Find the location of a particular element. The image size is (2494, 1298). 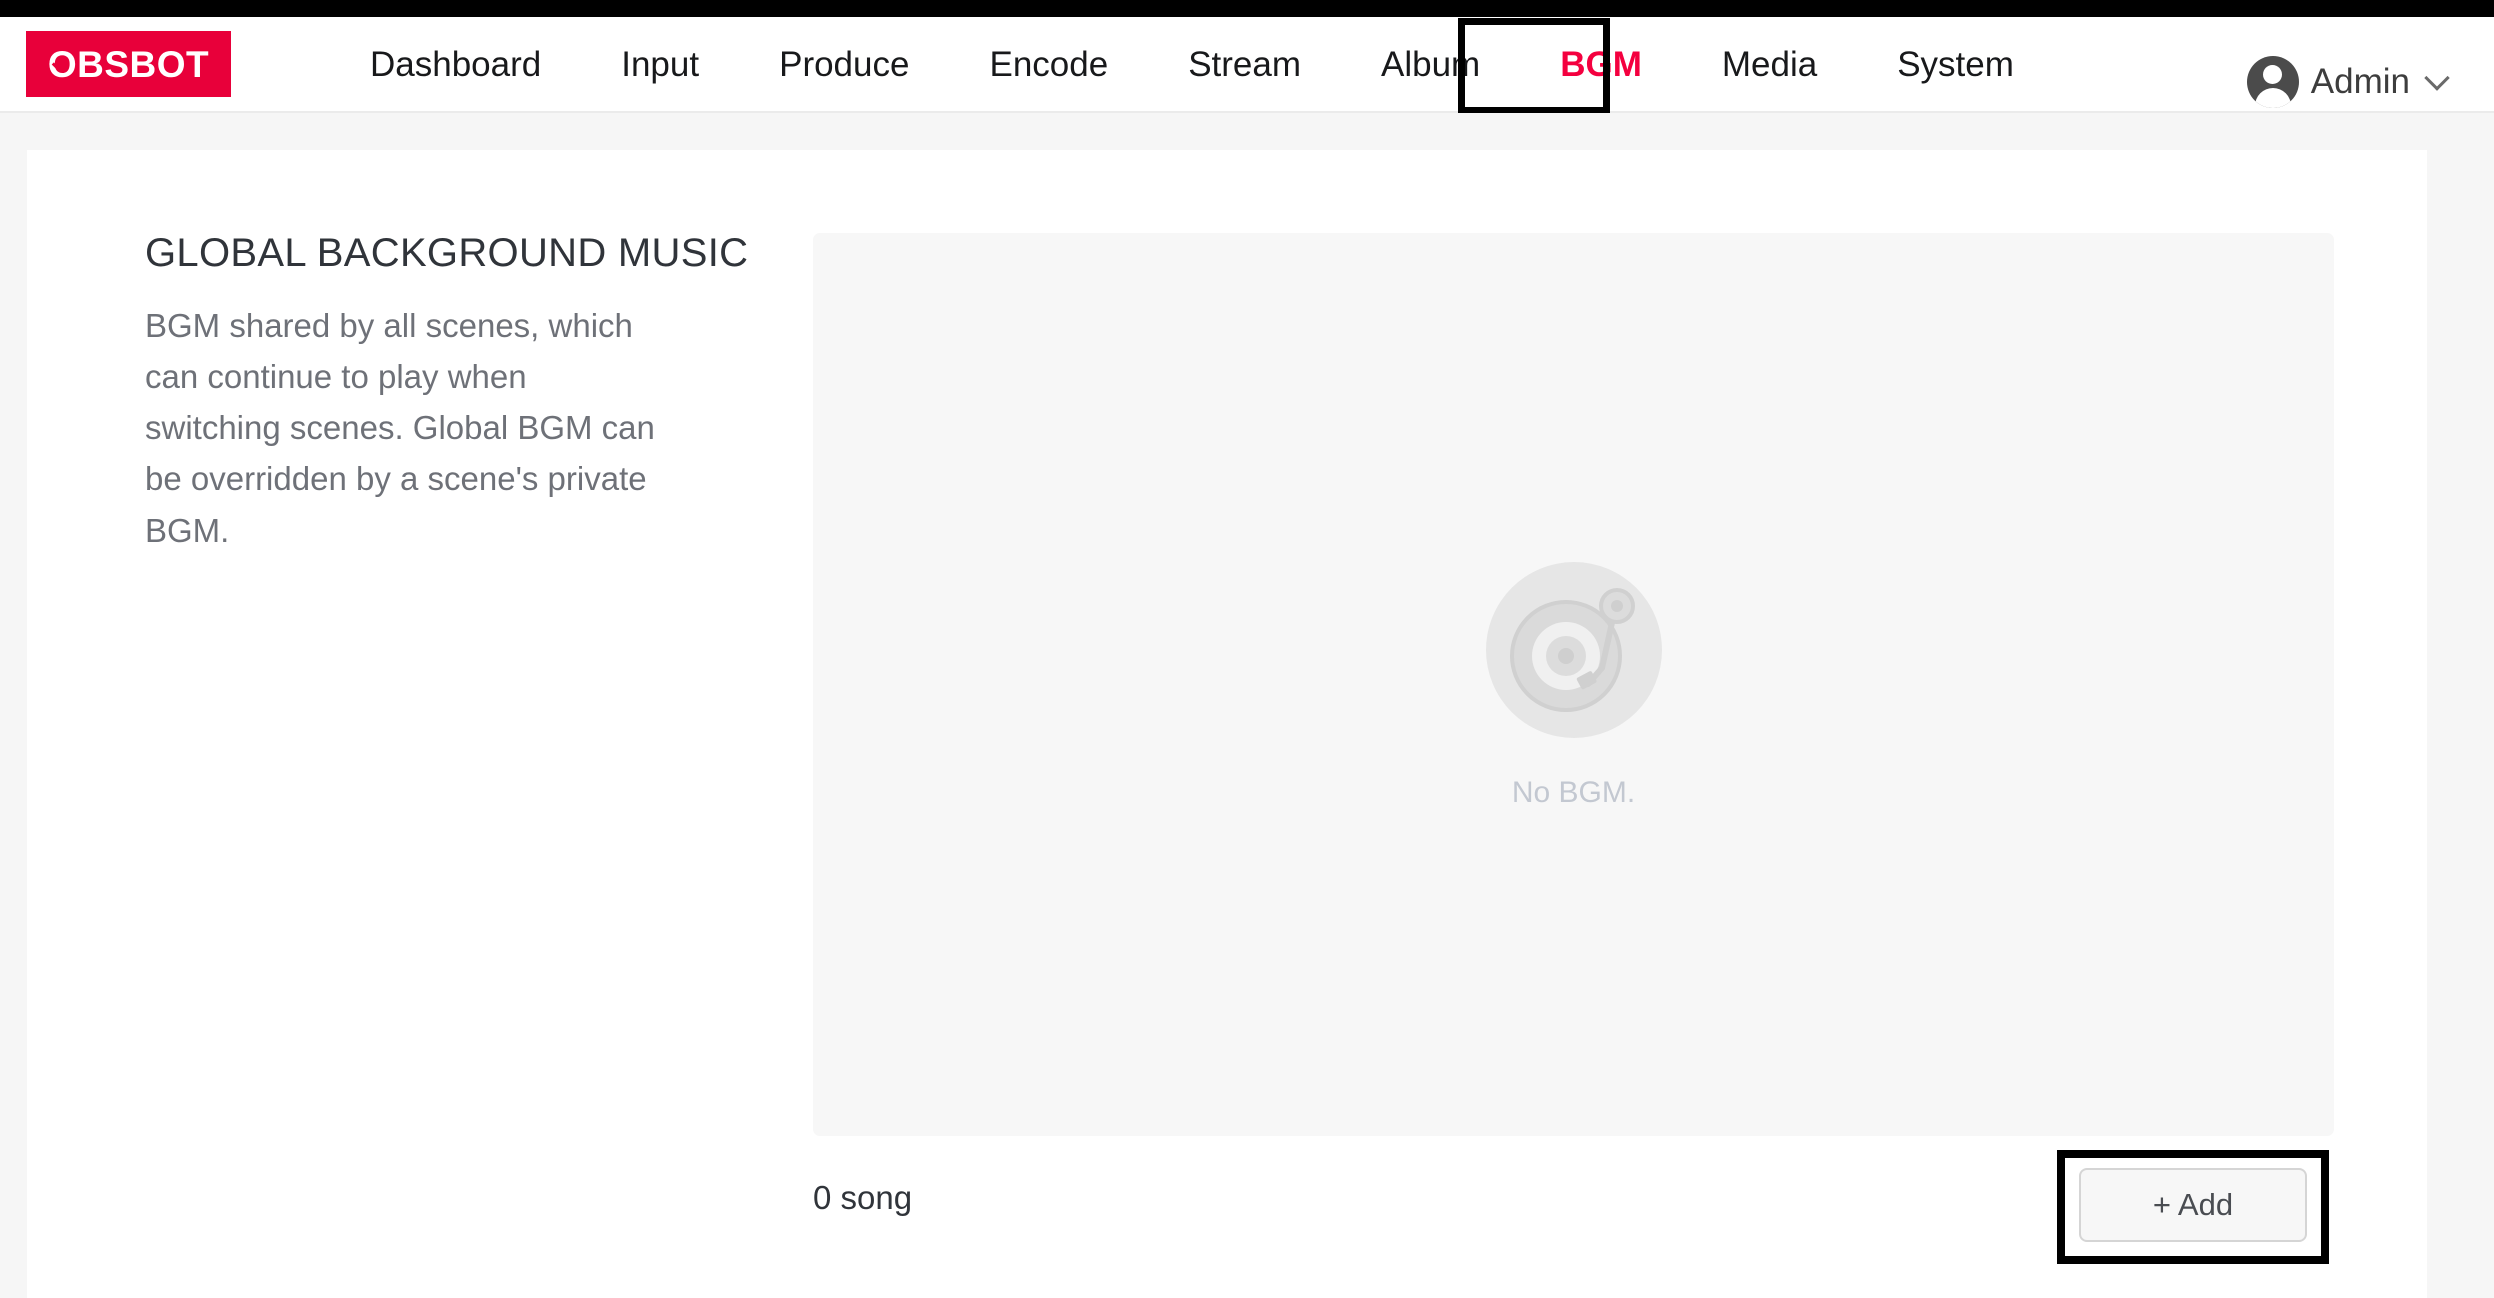

nav-item-bgm: BGM is located at coordinates (1601, 65).